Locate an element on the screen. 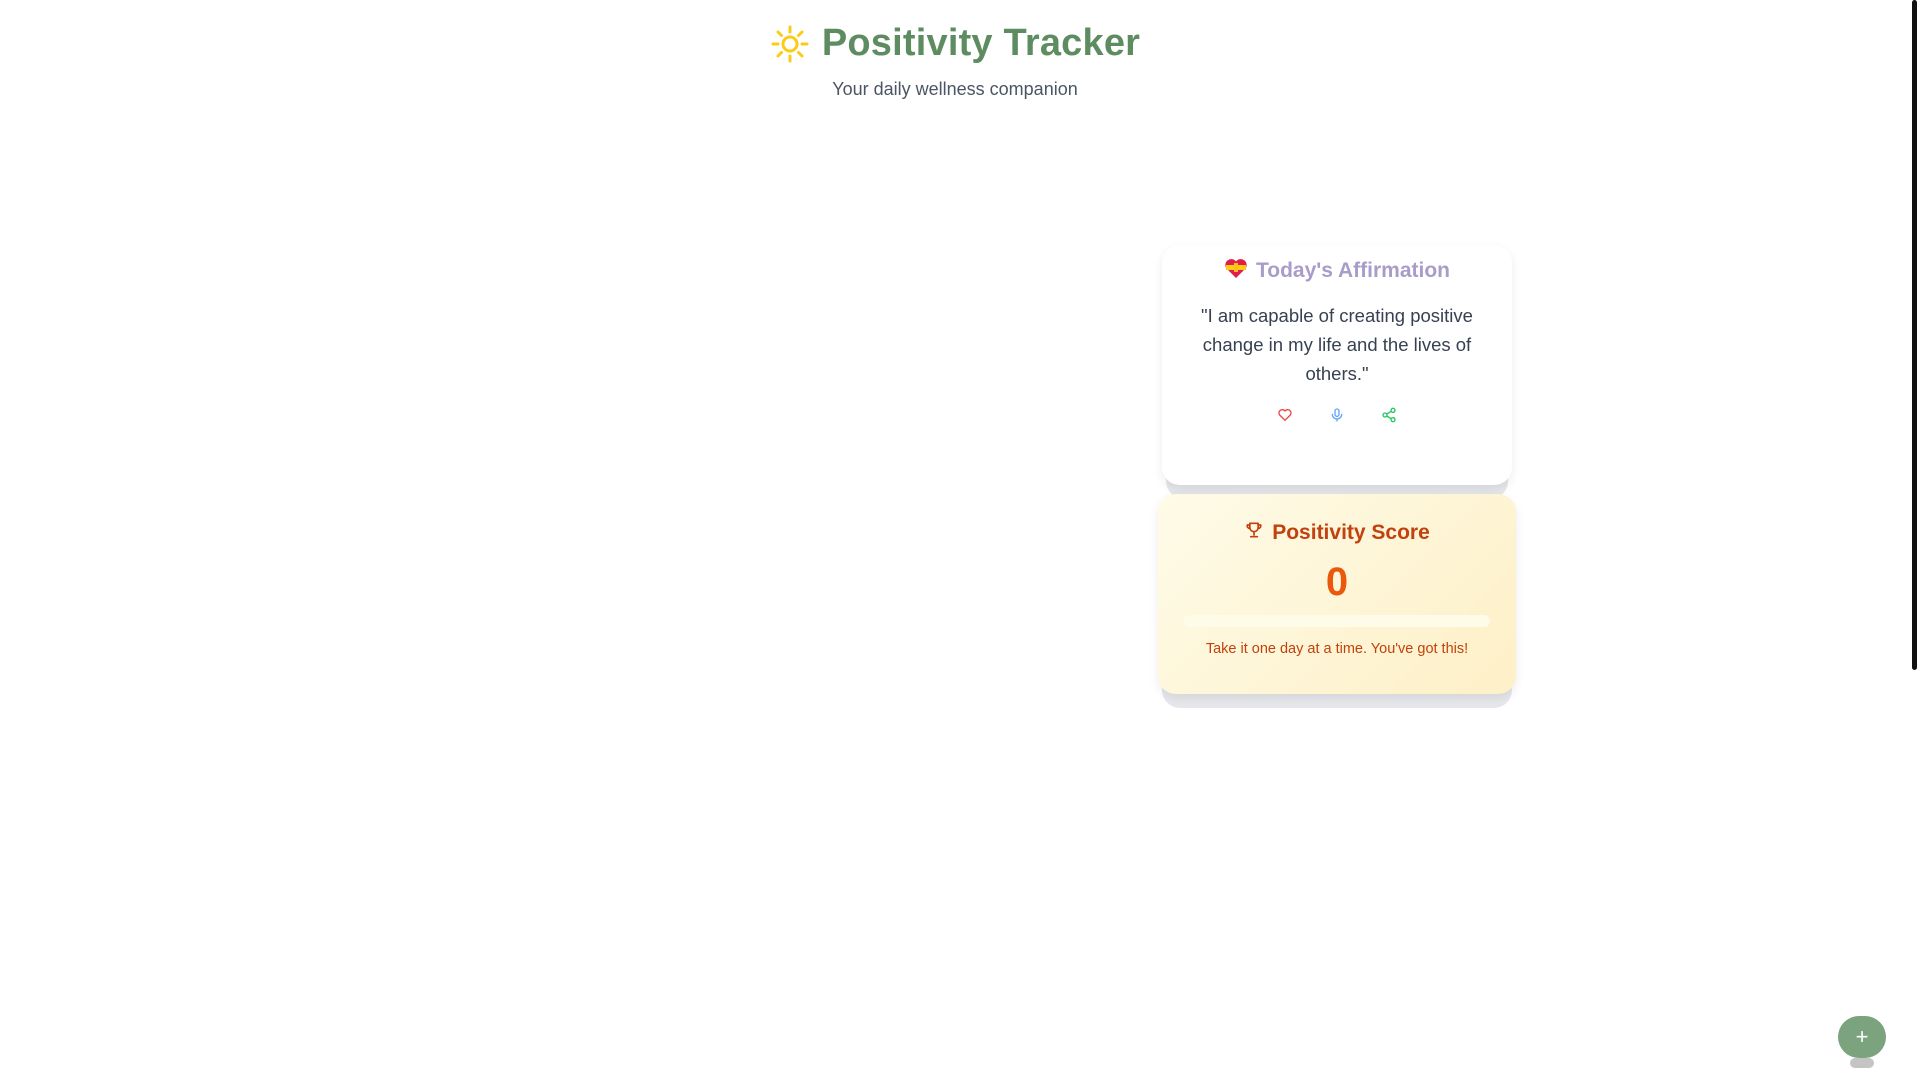 Image resolution: width=1920 pixels, height=1080 pixels. page-scrollbar is located at coordinates (1915, 540).